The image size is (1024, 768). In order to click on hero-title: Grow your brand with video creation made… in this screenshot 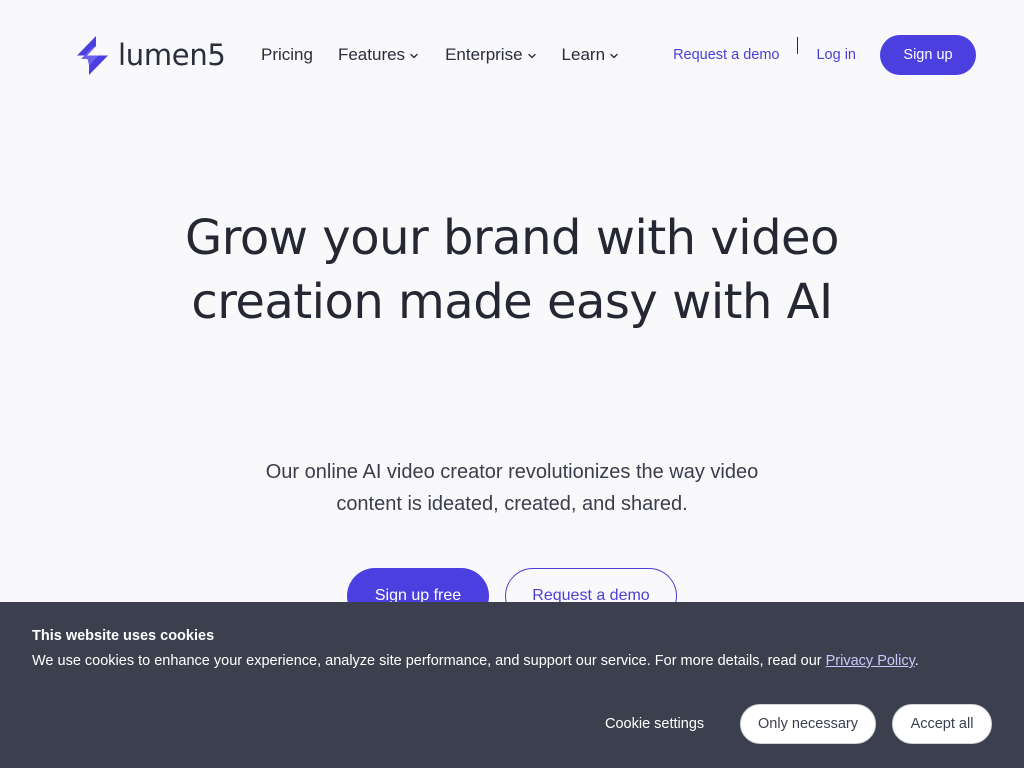, I will do `click(512, 270)`.